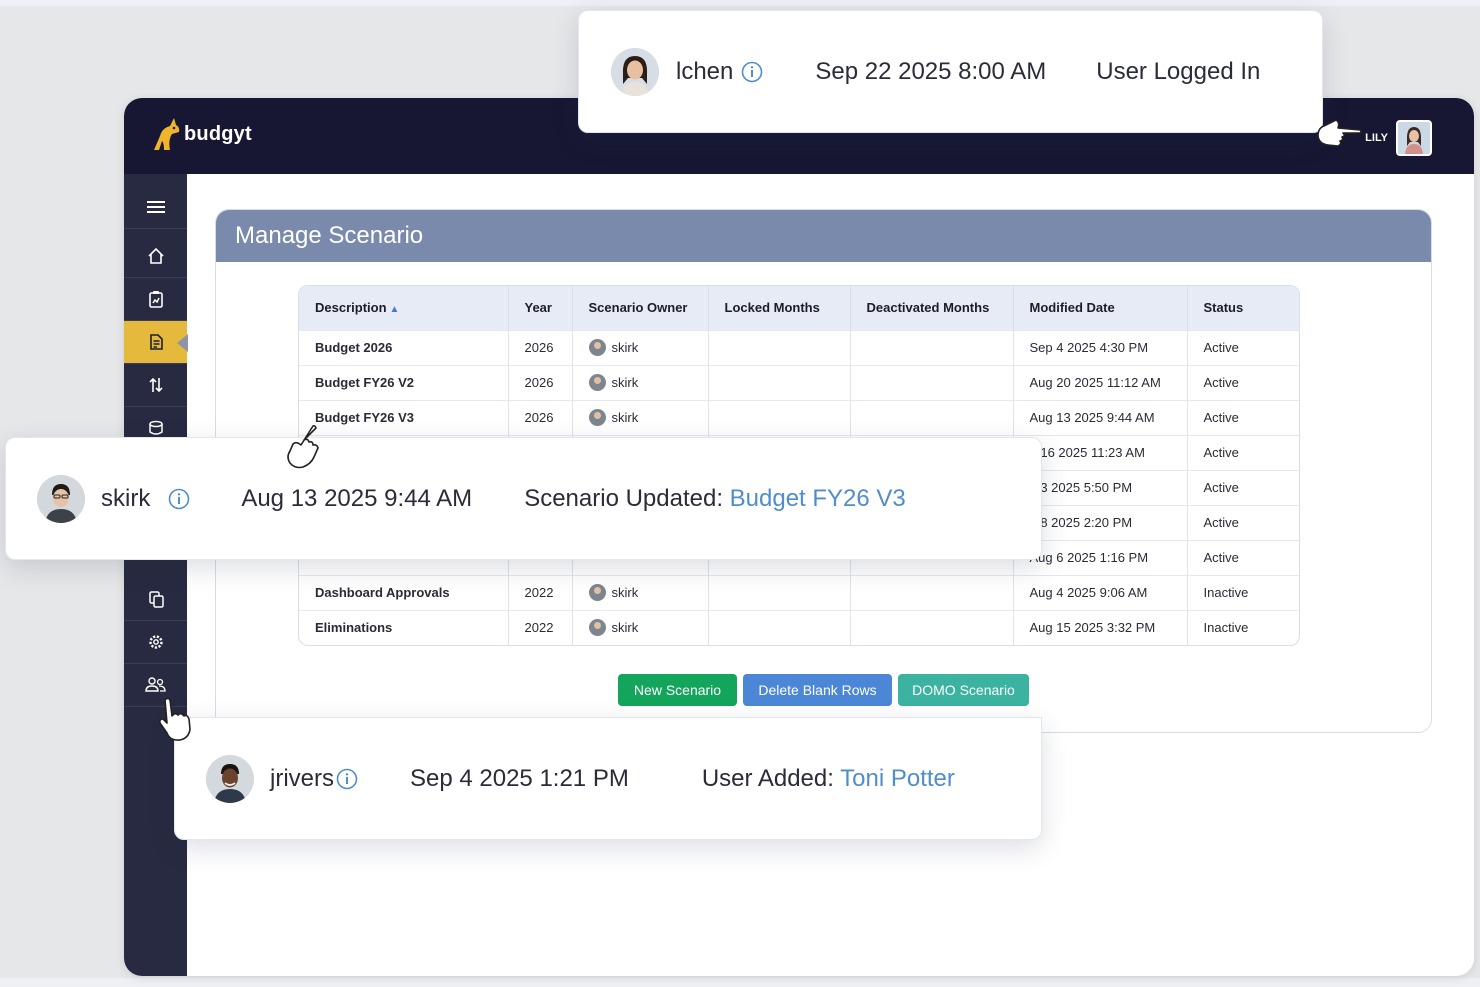  I want to click on activity-event-label: User Added:, so click(771, 778).